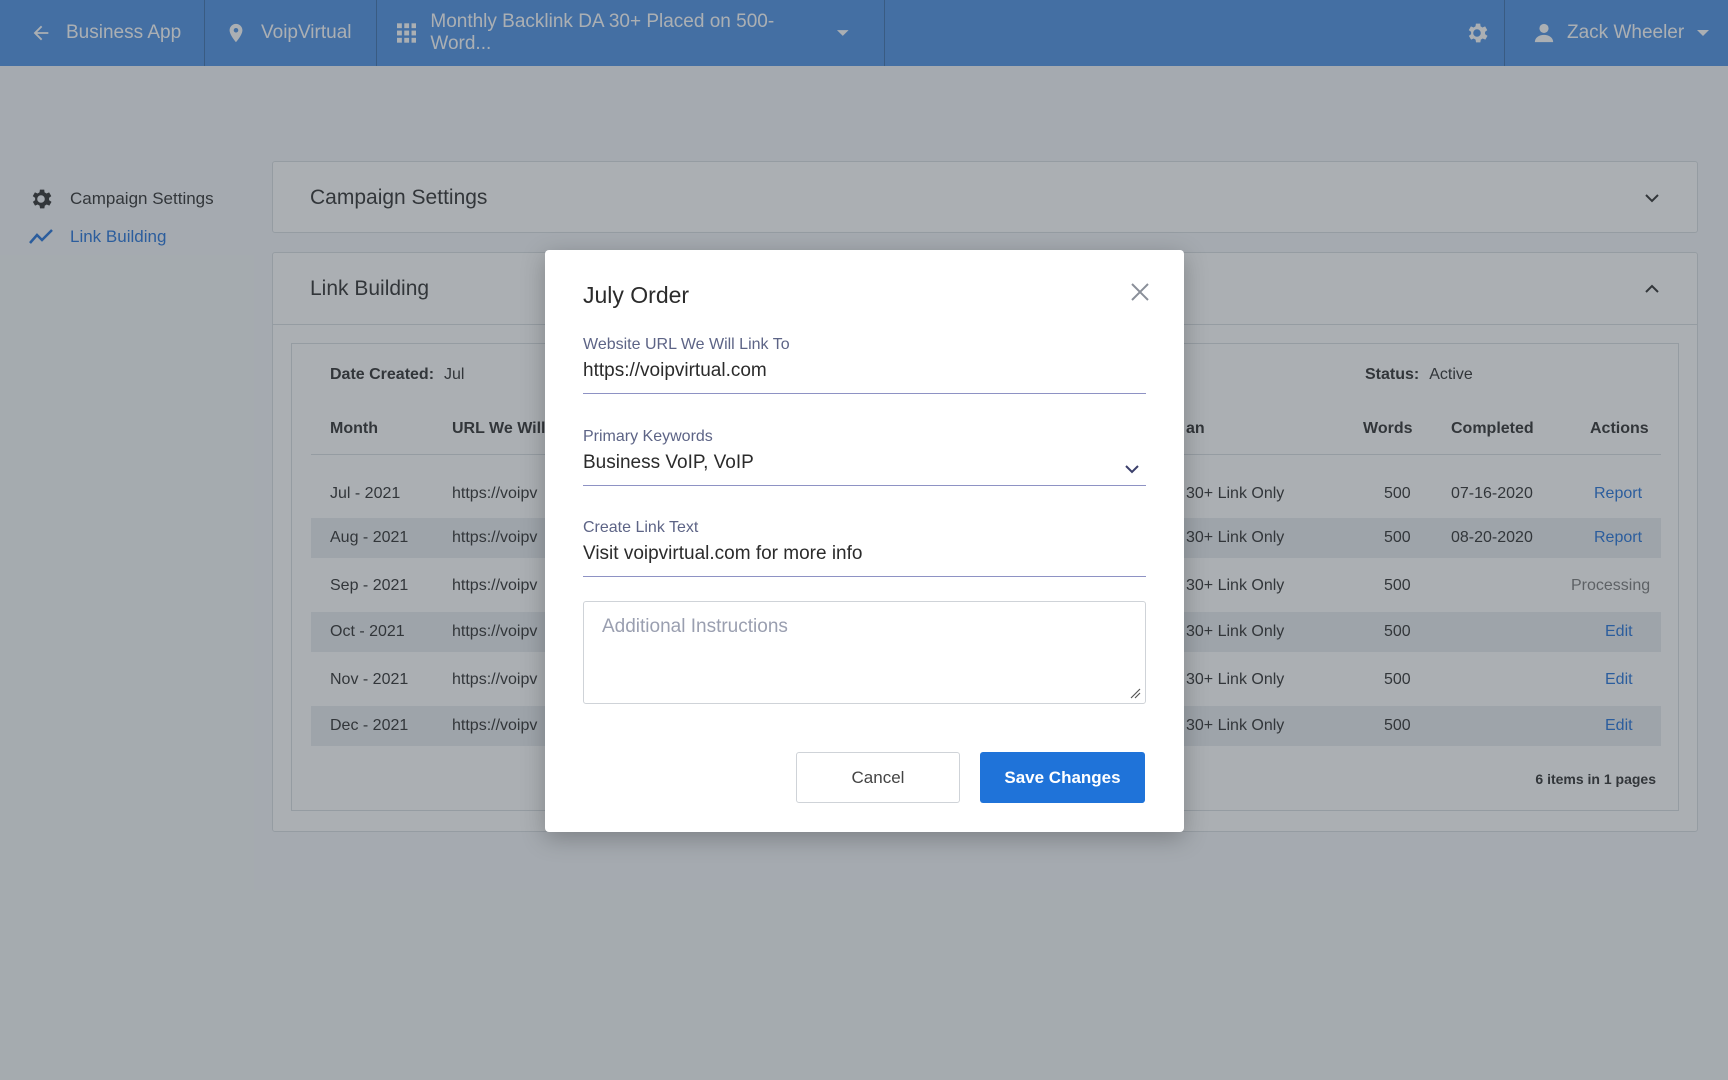 Image resolution: width=1728 pixels, height=1080 pixels. Describe the element at coordinates (641, 527) in the screenshot. I see `field-label: Create Link Text` at that location.